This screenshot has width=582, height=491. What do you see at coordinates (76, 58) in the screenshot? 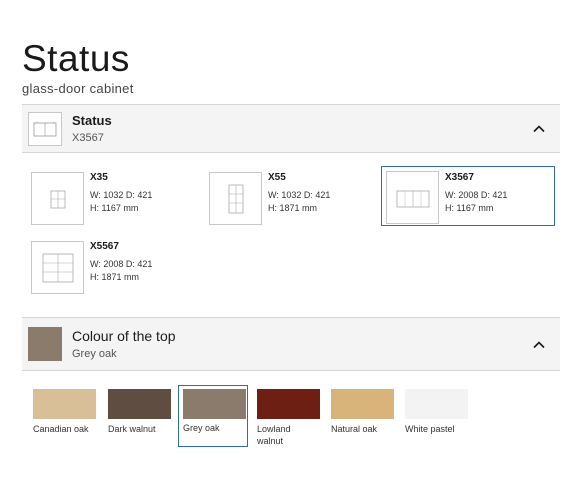
I see `page-title: Status` at bounding box center [76, 58].